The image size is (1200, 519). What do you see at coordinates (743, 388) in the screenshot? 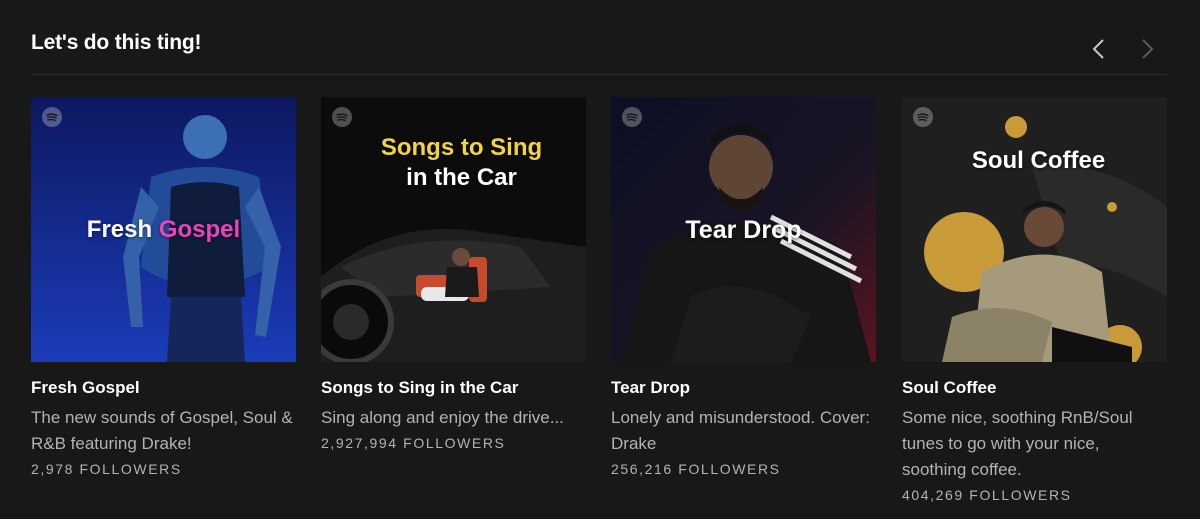
I see `playlist-name: Tear Drop` at bounding box center [743, 388].